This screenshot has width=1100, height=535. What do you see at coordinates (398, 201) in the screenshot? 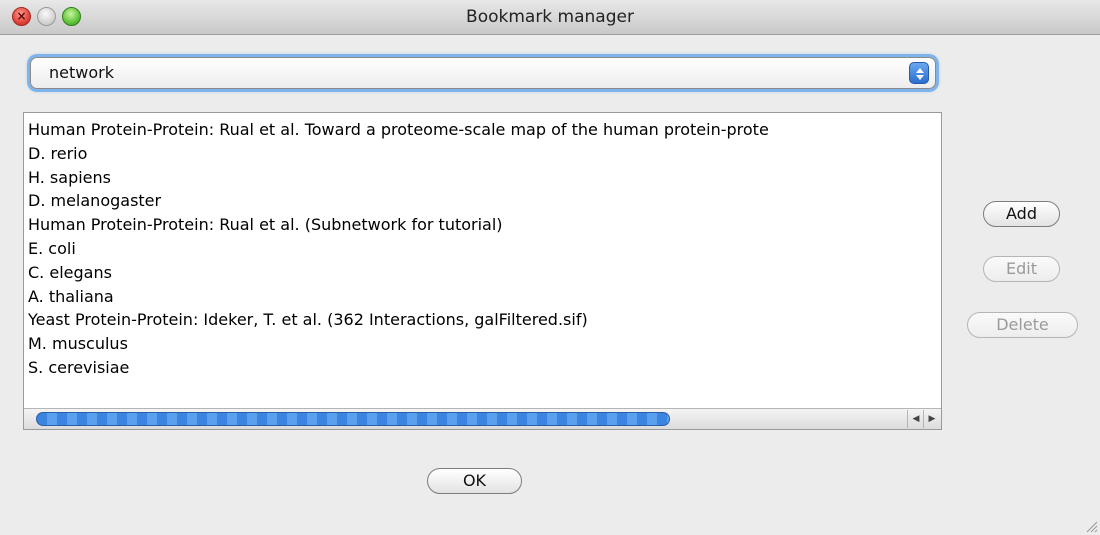
I see `bookmark-list-item: D. melanogaster` at bounding box center [398, 201].